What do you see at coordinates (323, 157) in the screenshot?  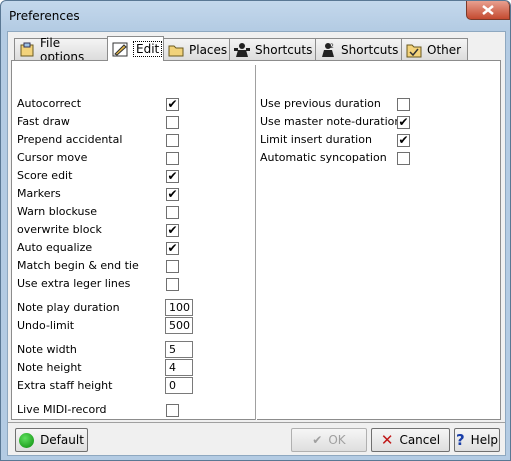 I see `option-label: Automatic syncopation` at bounding box center [323, 157].